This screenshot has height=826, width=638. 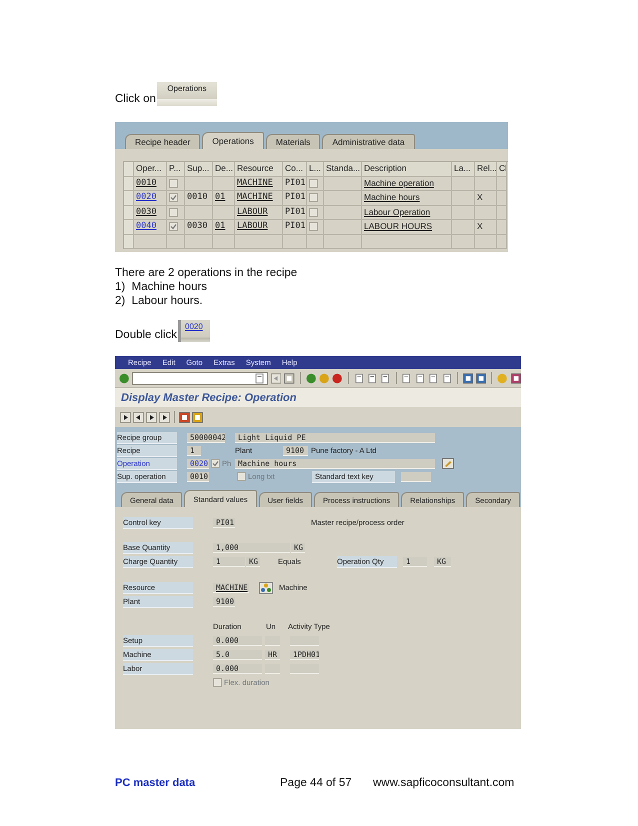 What do you see at coordinates (138, 417) in the screenshot?
I see `previous-icon` at bounding box center [138, 417].